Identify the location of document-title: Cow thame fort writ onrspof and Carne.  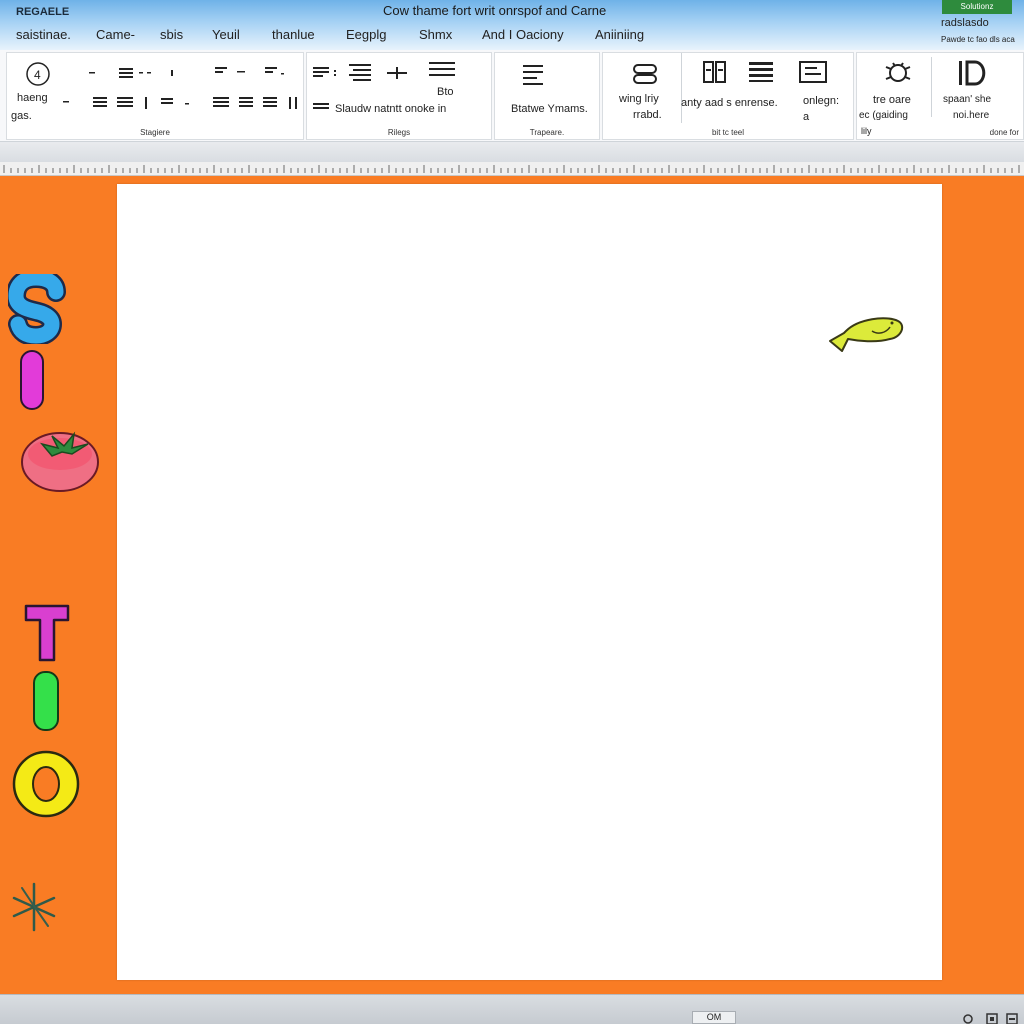
(495, 10).